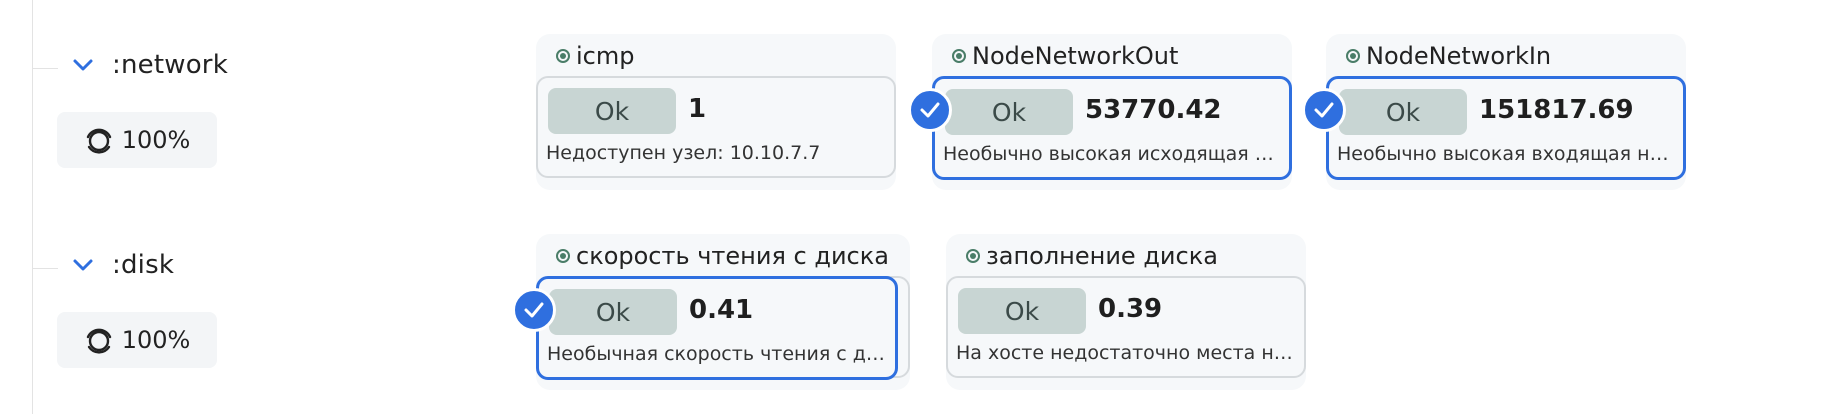  Describe the element at coordinates (170, 65) in the screenshot. I see `group-name: :network` at that location.